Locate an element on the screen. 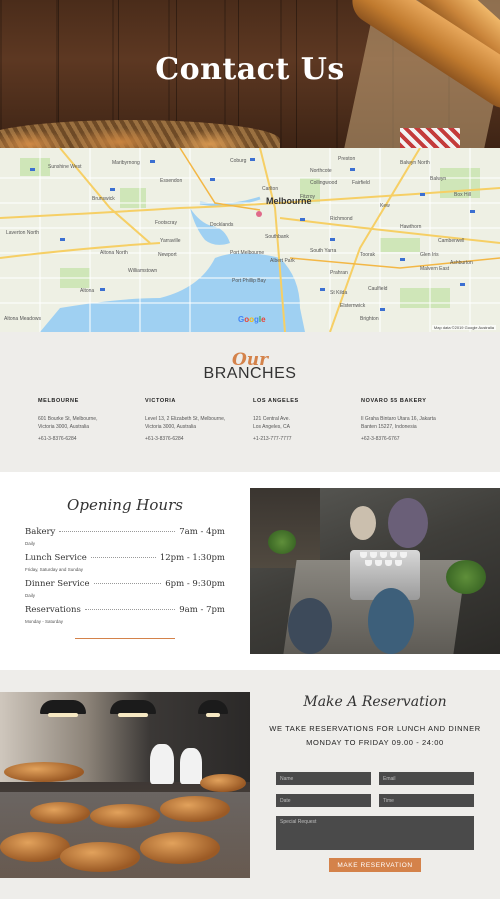  map-label: Coburg is located at coordinates (238, 161).